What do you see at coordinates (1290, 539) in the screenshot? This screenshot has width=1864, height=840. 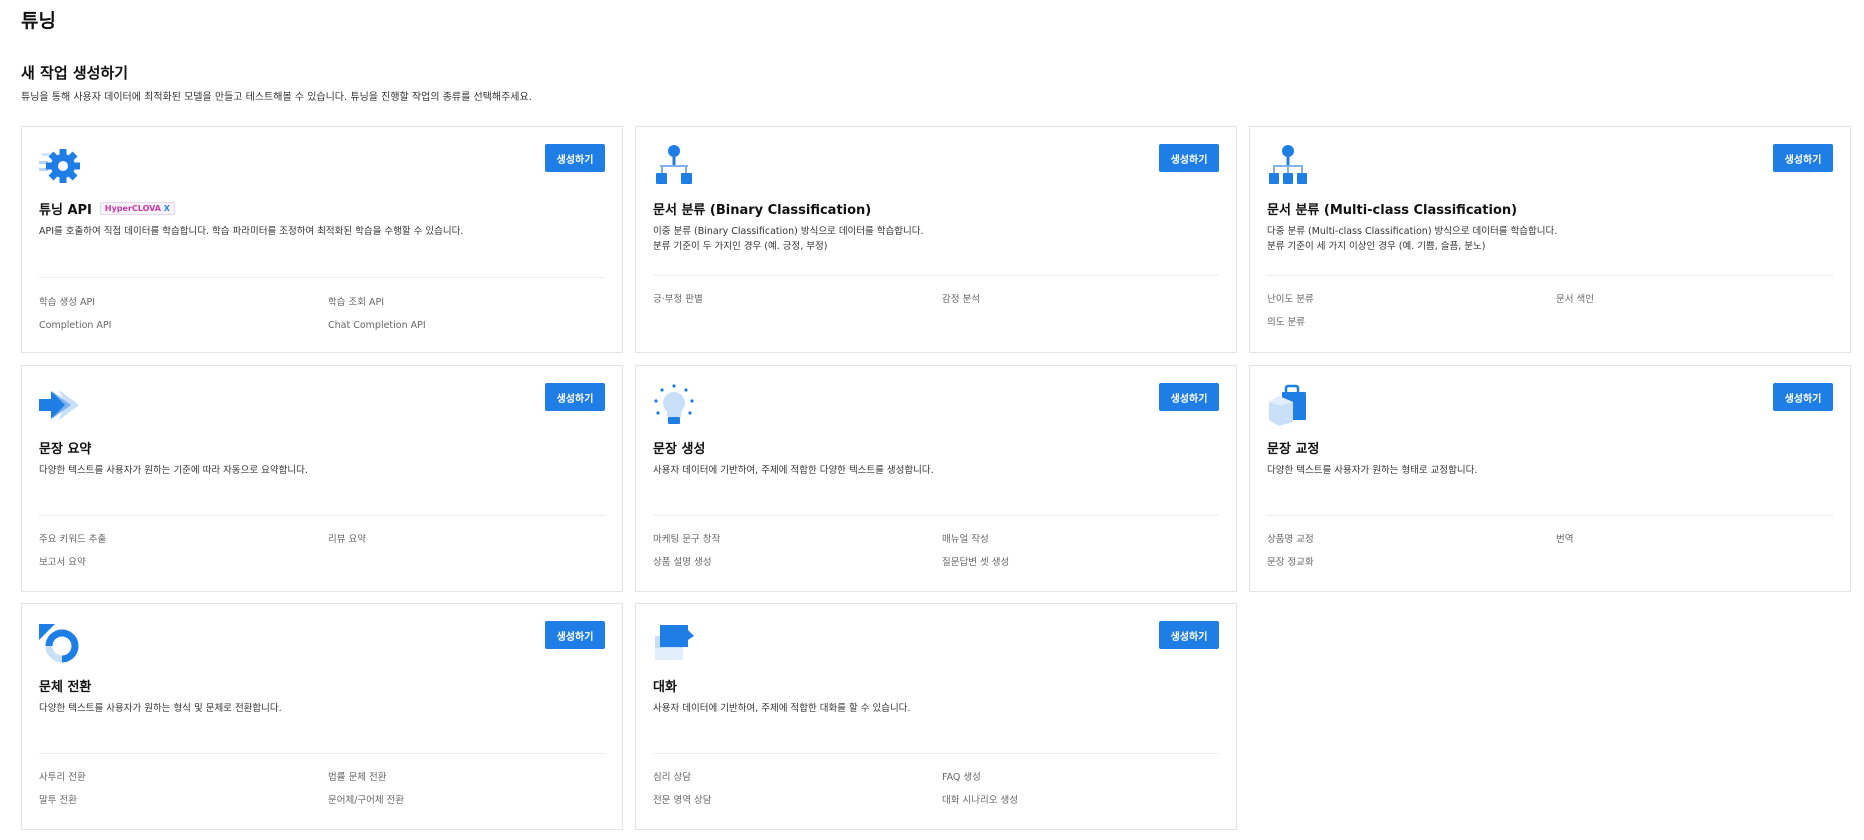 I see `feature-item: 상품명 교정` at bounding box center [1290, 539].